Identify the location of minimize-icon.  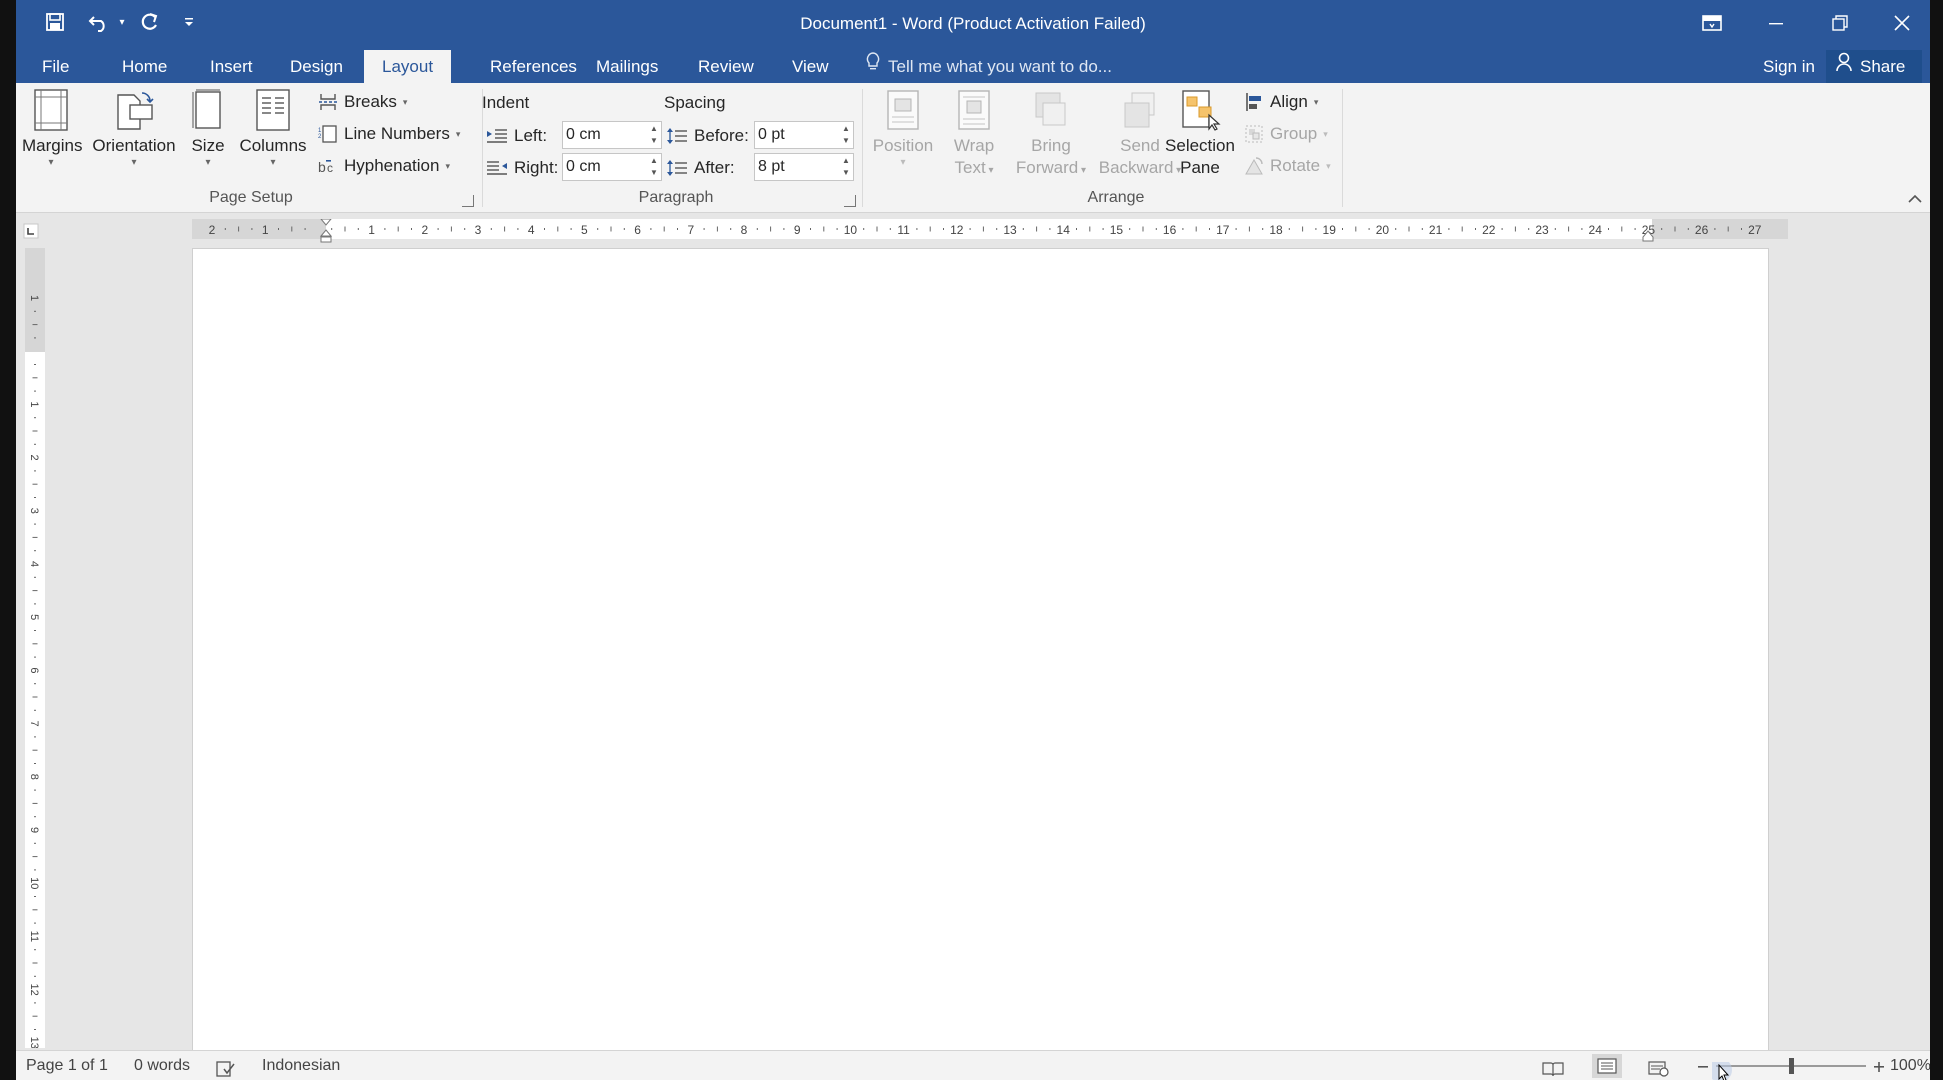
(1776, 23).